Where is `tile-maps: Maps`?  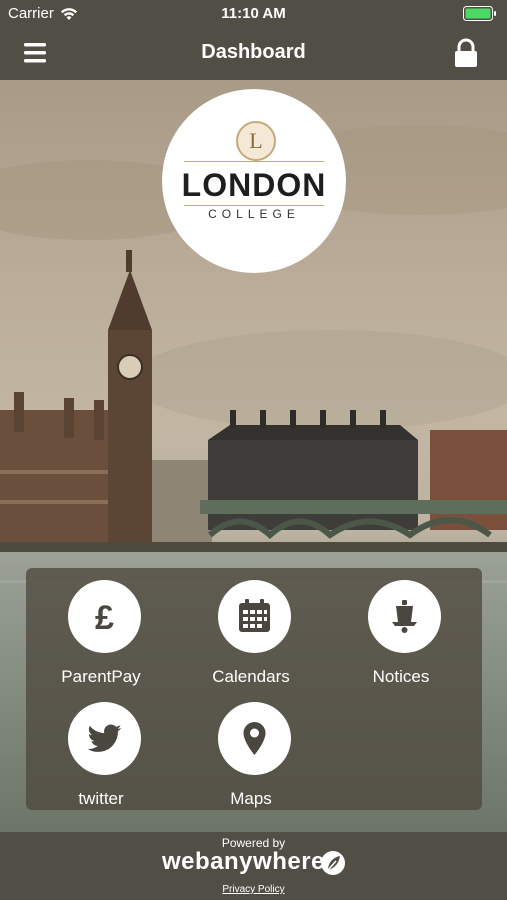 tile-maps: Maps is located at coordinates (251, 750).